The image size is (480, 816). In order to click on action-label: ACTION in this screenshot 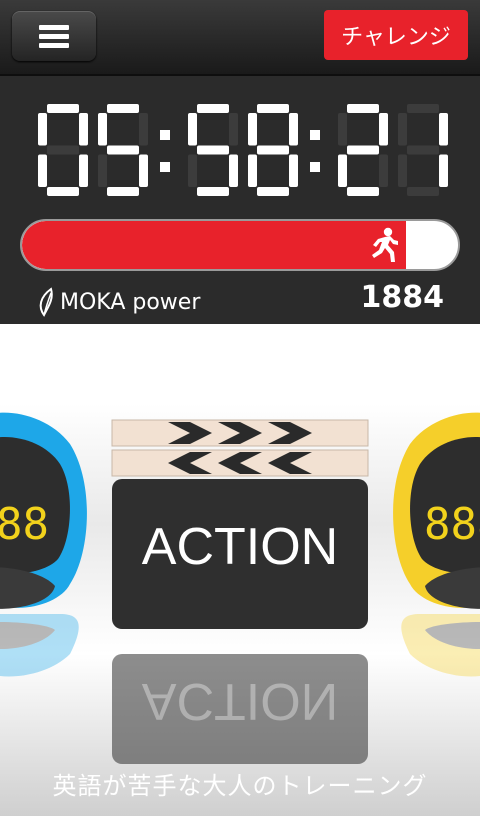, I will do `click(240, 547)`.